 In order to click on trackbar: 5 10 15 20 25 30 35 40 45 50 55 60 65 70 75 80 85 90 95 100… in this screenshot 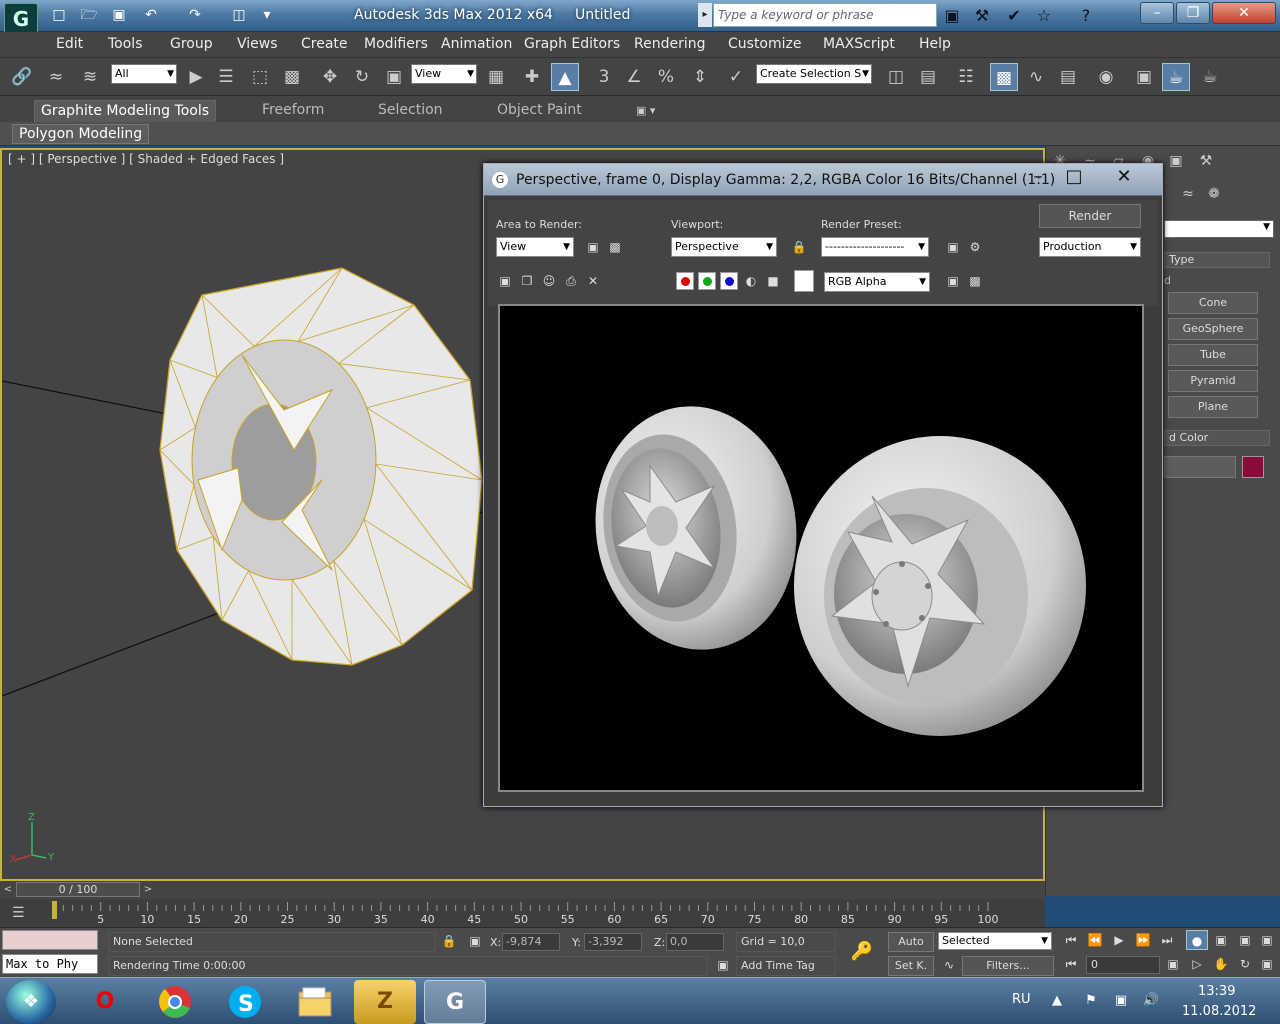, I will do `click(522, 913)`.